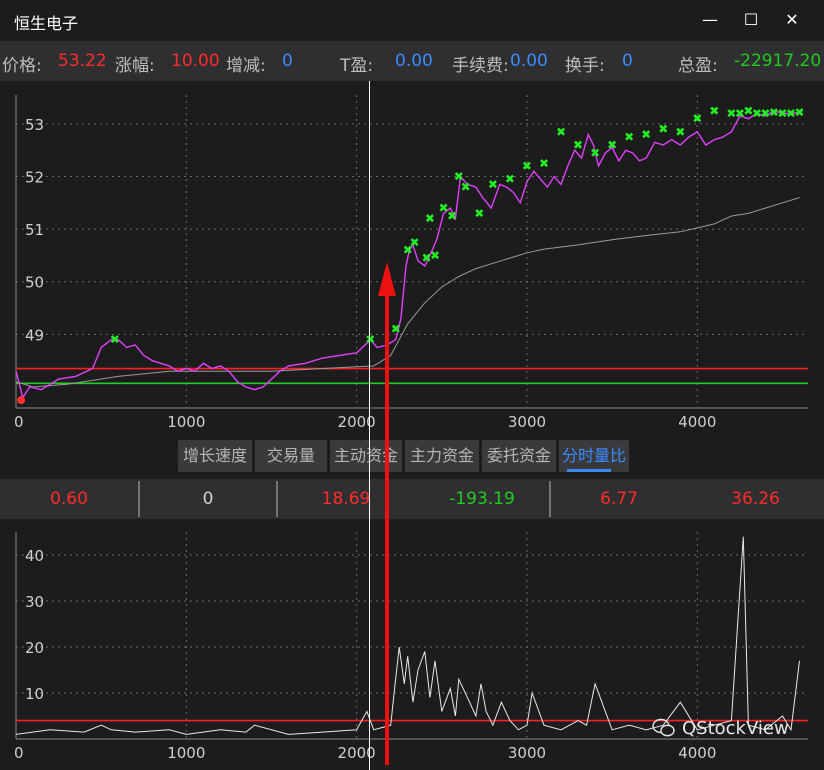 The image size is (824, 770). Describe the element at coordinates (387, 279) in the screenshot. I see `annotation-arrow-head` at that location.